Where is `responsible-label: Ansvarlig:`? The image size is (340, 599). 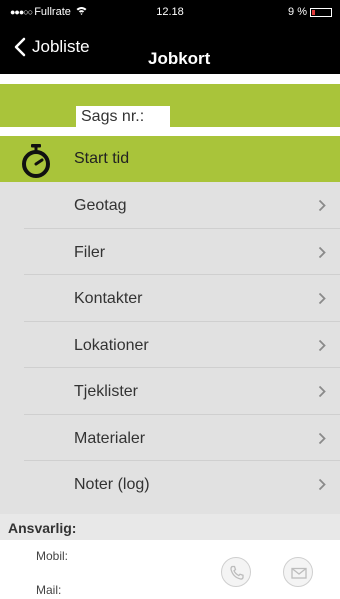
responsible-label: Ansvarlig: is located at coordinates (42, 528).